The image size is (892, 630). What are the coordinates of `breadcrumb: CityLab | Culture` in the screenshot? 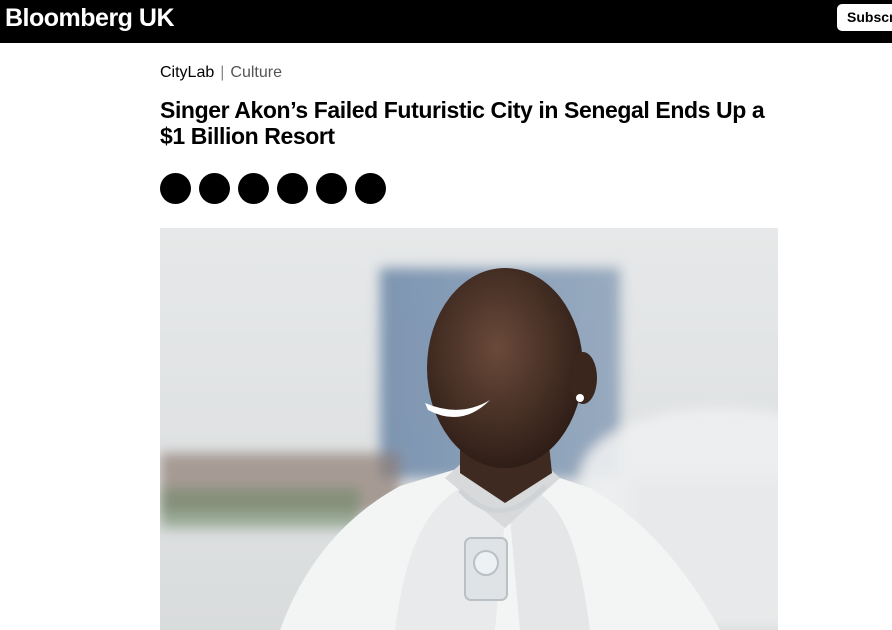 It's located at (221, 73).